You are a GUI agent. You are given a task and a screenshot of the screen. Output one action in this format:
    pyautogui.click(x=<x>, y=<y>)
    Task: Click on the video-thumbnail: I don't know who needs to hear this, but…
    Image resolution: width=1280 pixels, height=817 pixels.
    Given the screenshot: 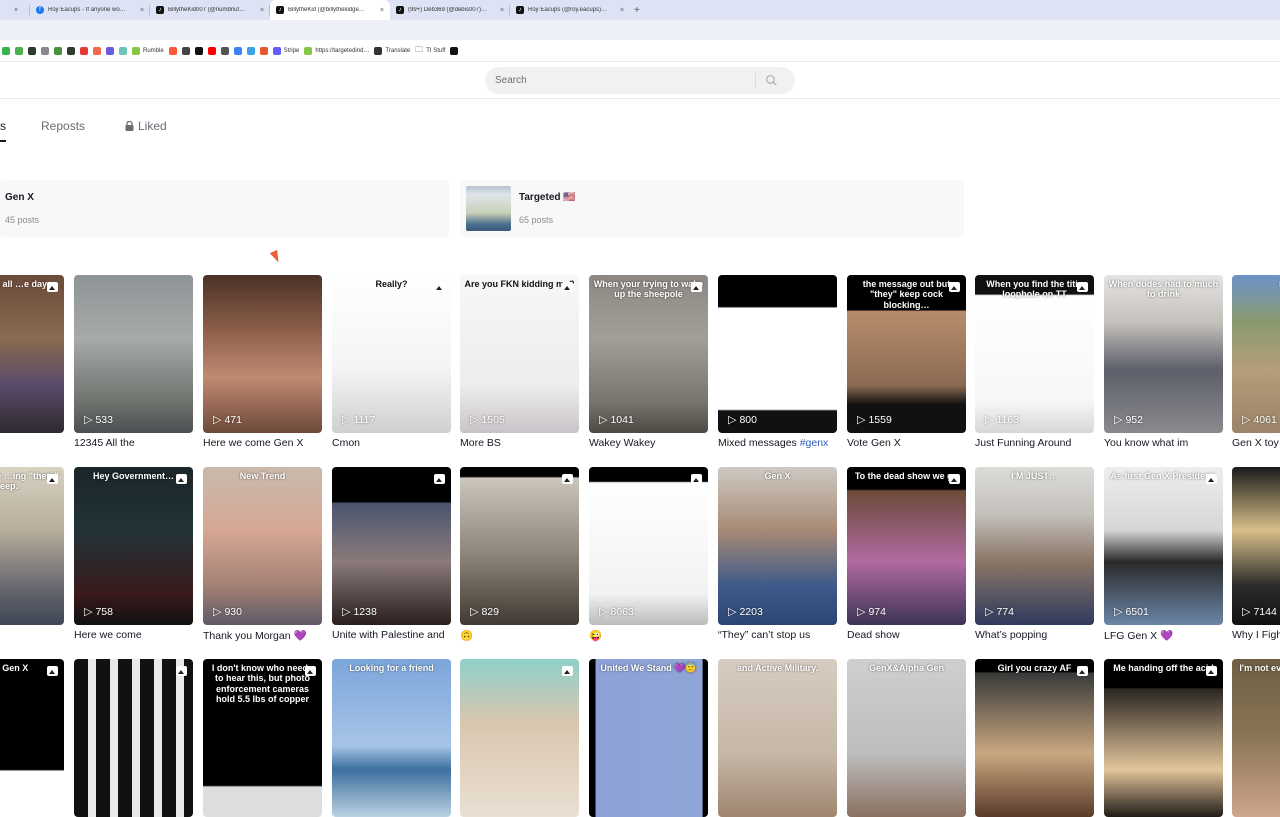 What is the action you would take?
    pyautogui.click(x=262, y=738)
    